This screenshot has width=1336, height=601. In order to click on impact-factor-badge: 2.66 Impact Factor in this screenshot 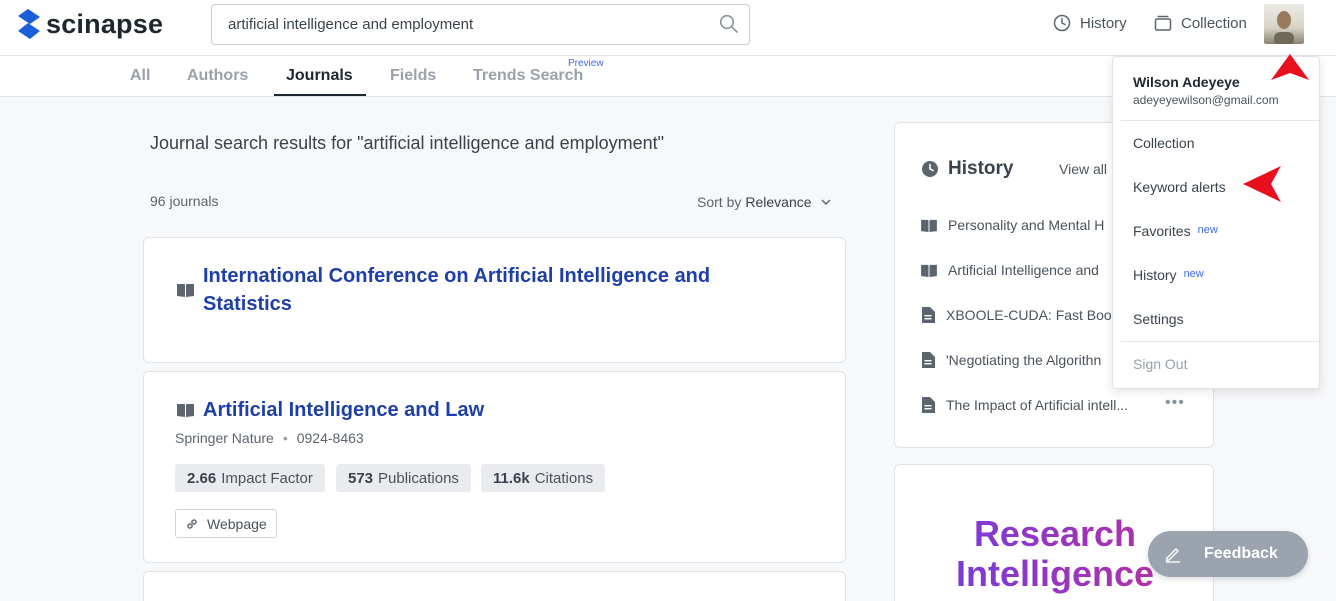, I will do `click(250, 478)`.